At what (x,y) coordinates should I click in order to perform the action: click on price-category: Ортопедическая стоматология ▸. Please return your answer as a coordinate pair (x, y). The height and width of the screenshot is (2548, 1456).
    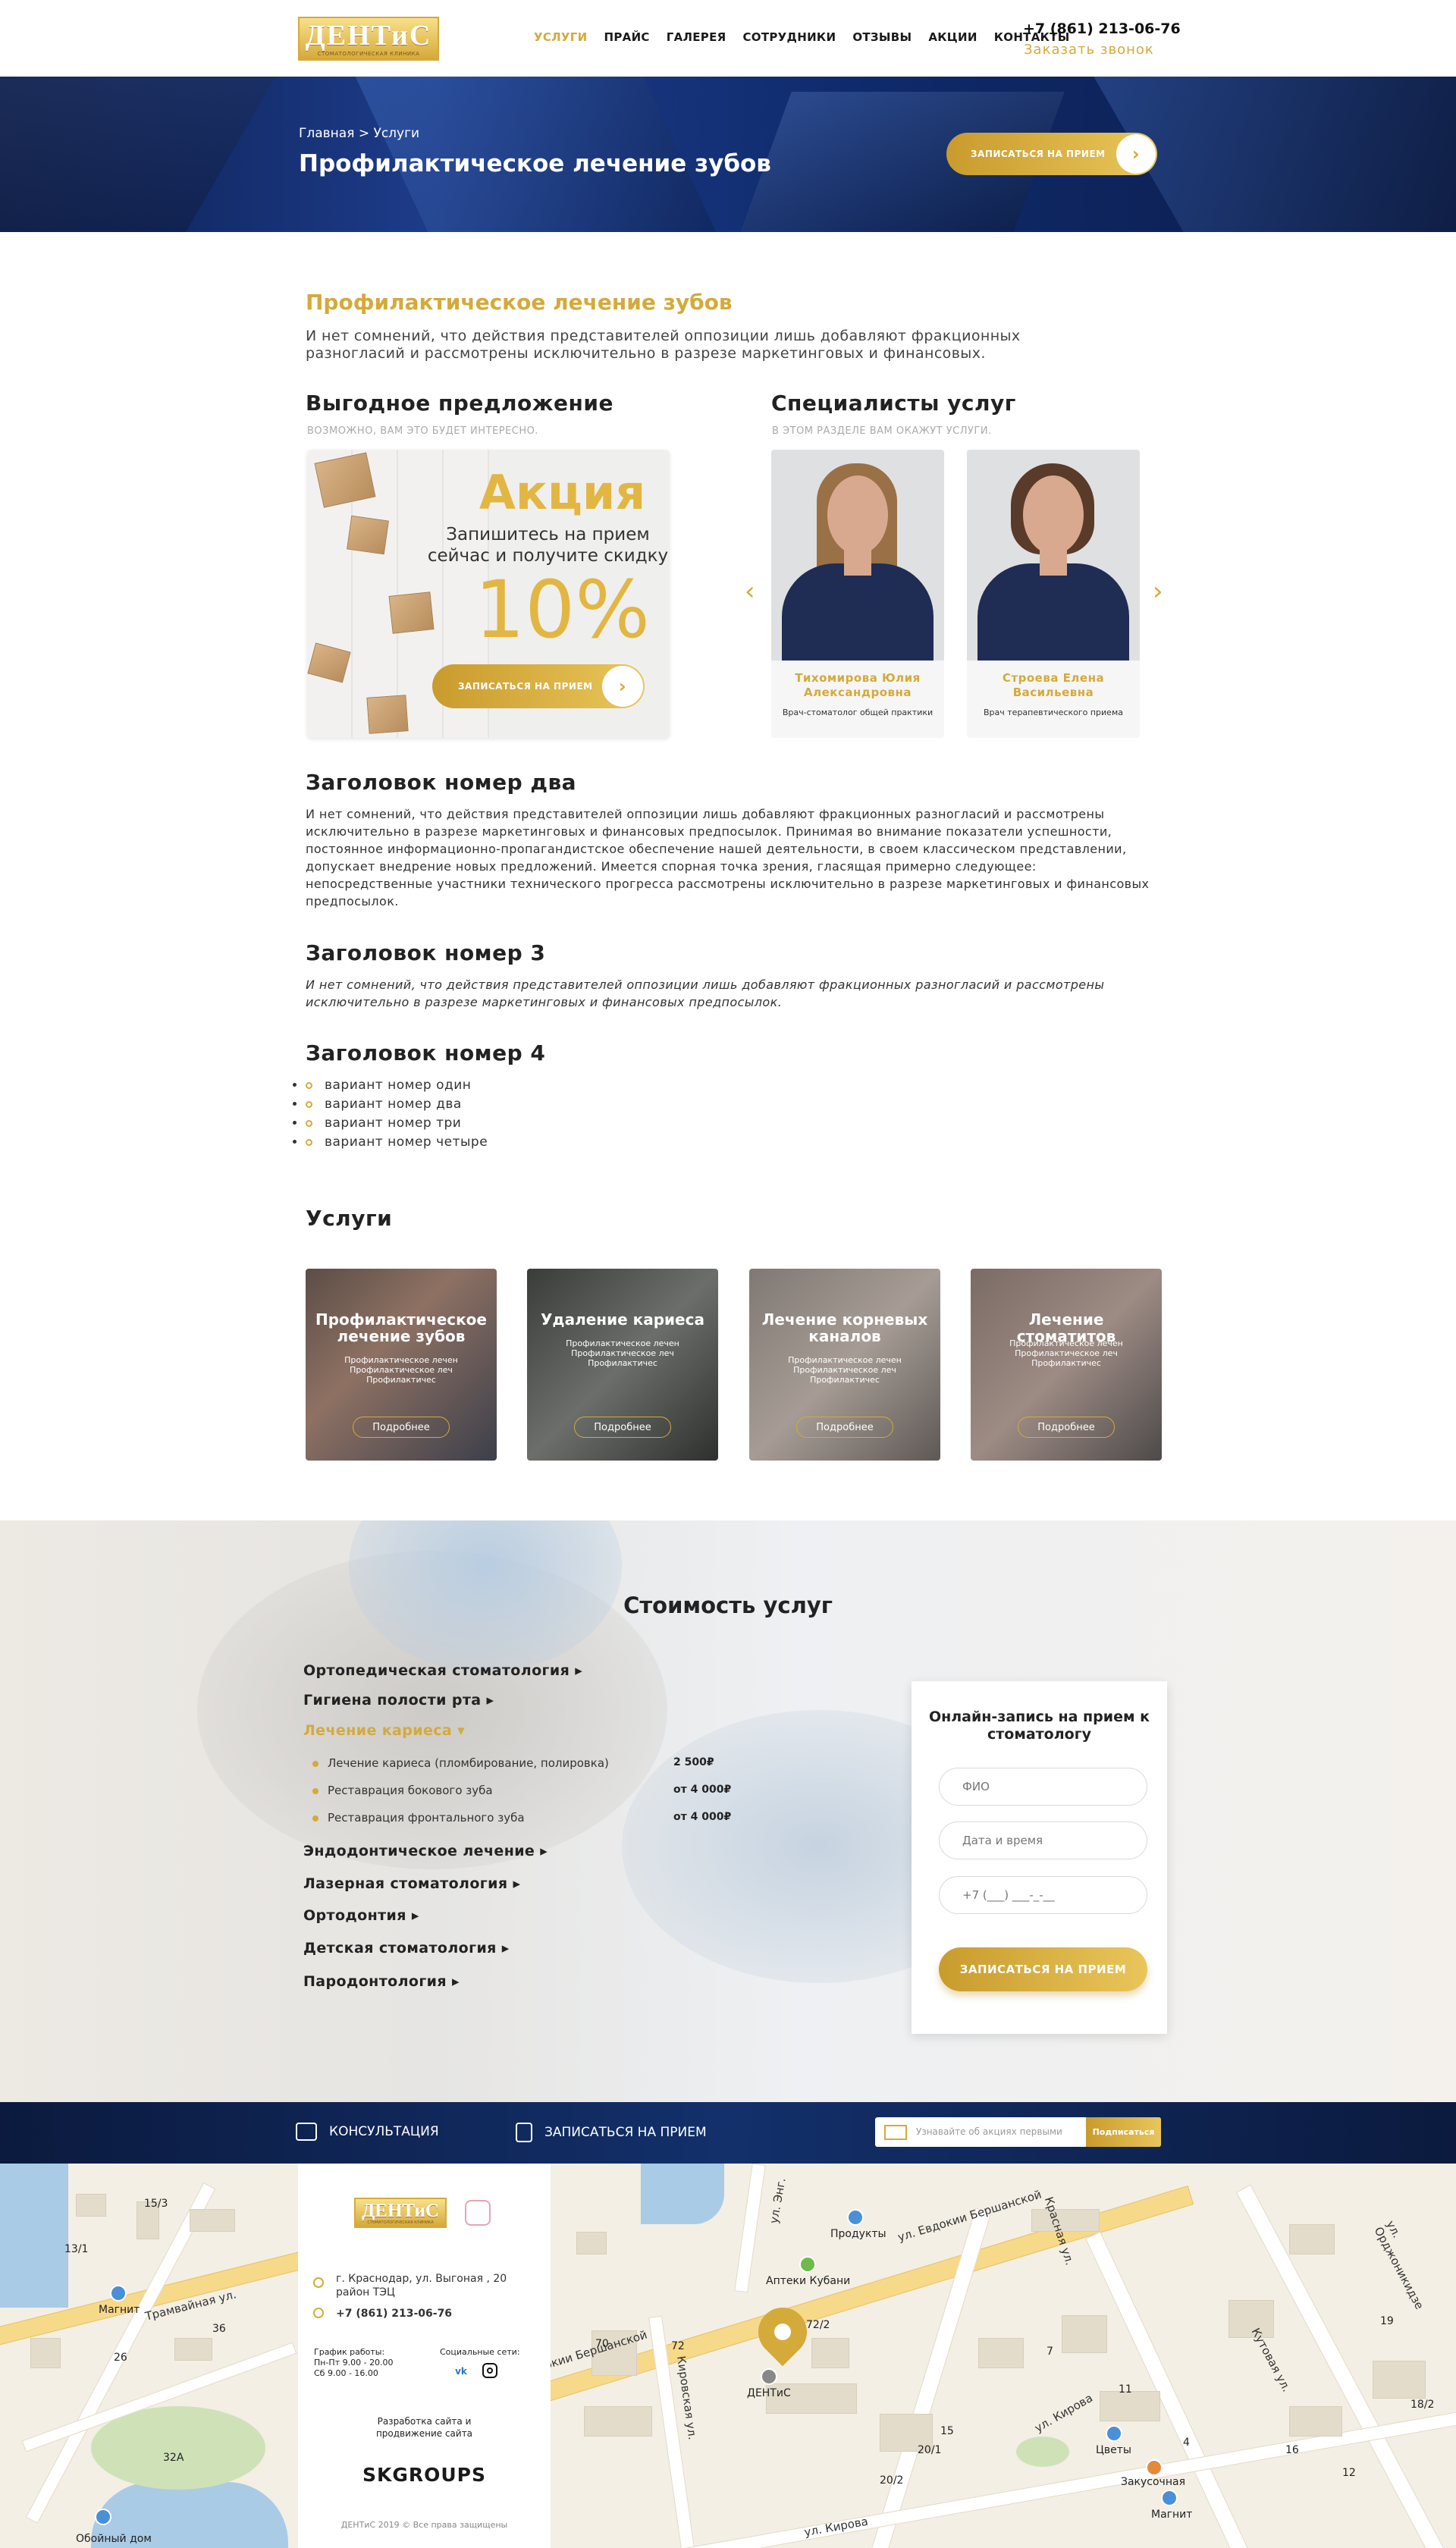
    Looking at the image, I should click on (442, 1670).